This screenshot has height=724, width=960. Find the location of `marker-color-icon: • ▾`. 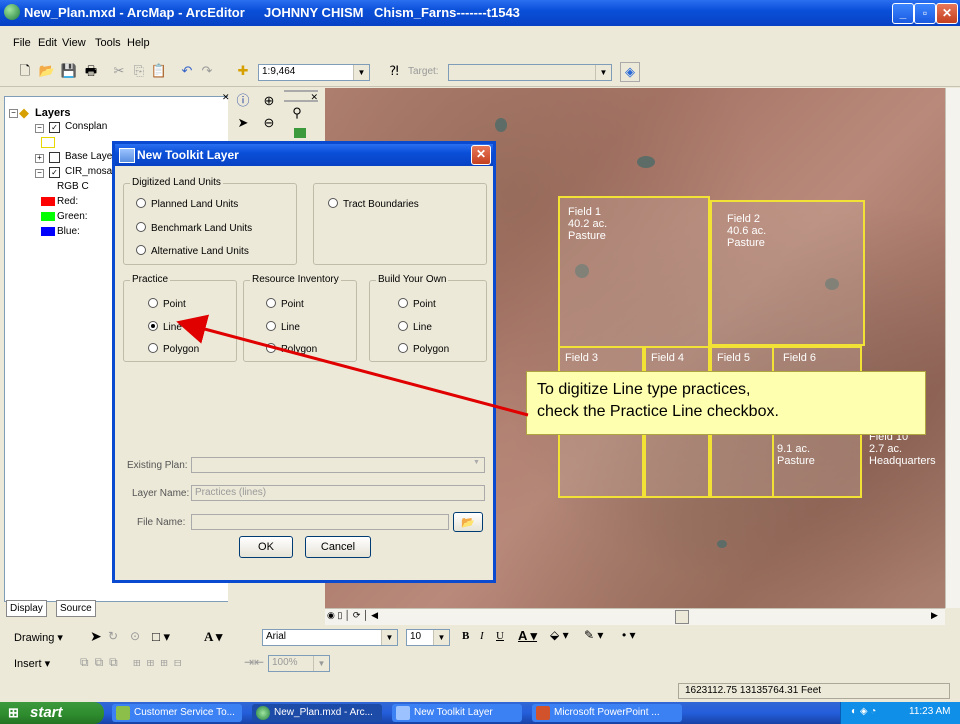

marker-color-icon: • ▾ is located at coordinates (629, 635).